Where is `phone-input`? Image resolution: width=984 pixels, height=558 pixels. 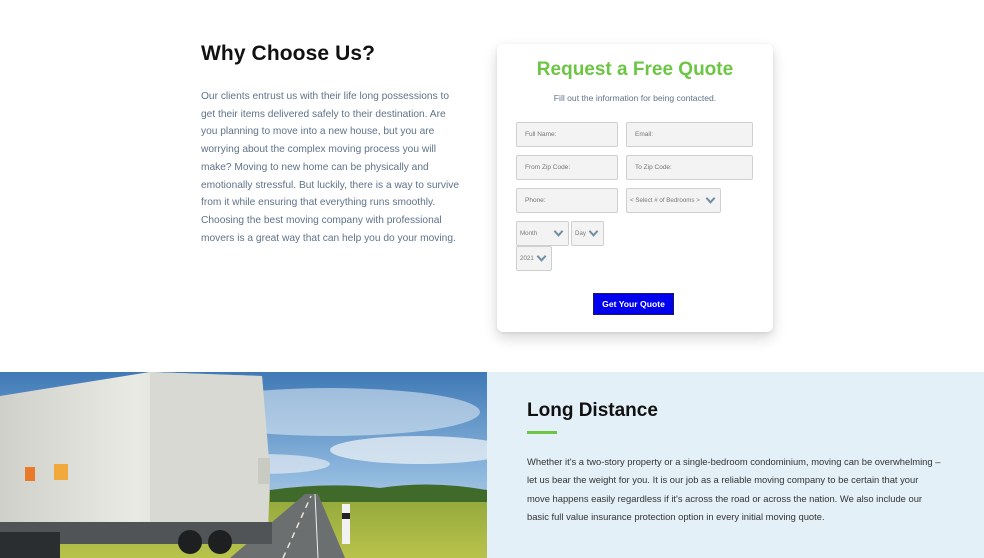
phone-input is located at coordinates (567, 200).